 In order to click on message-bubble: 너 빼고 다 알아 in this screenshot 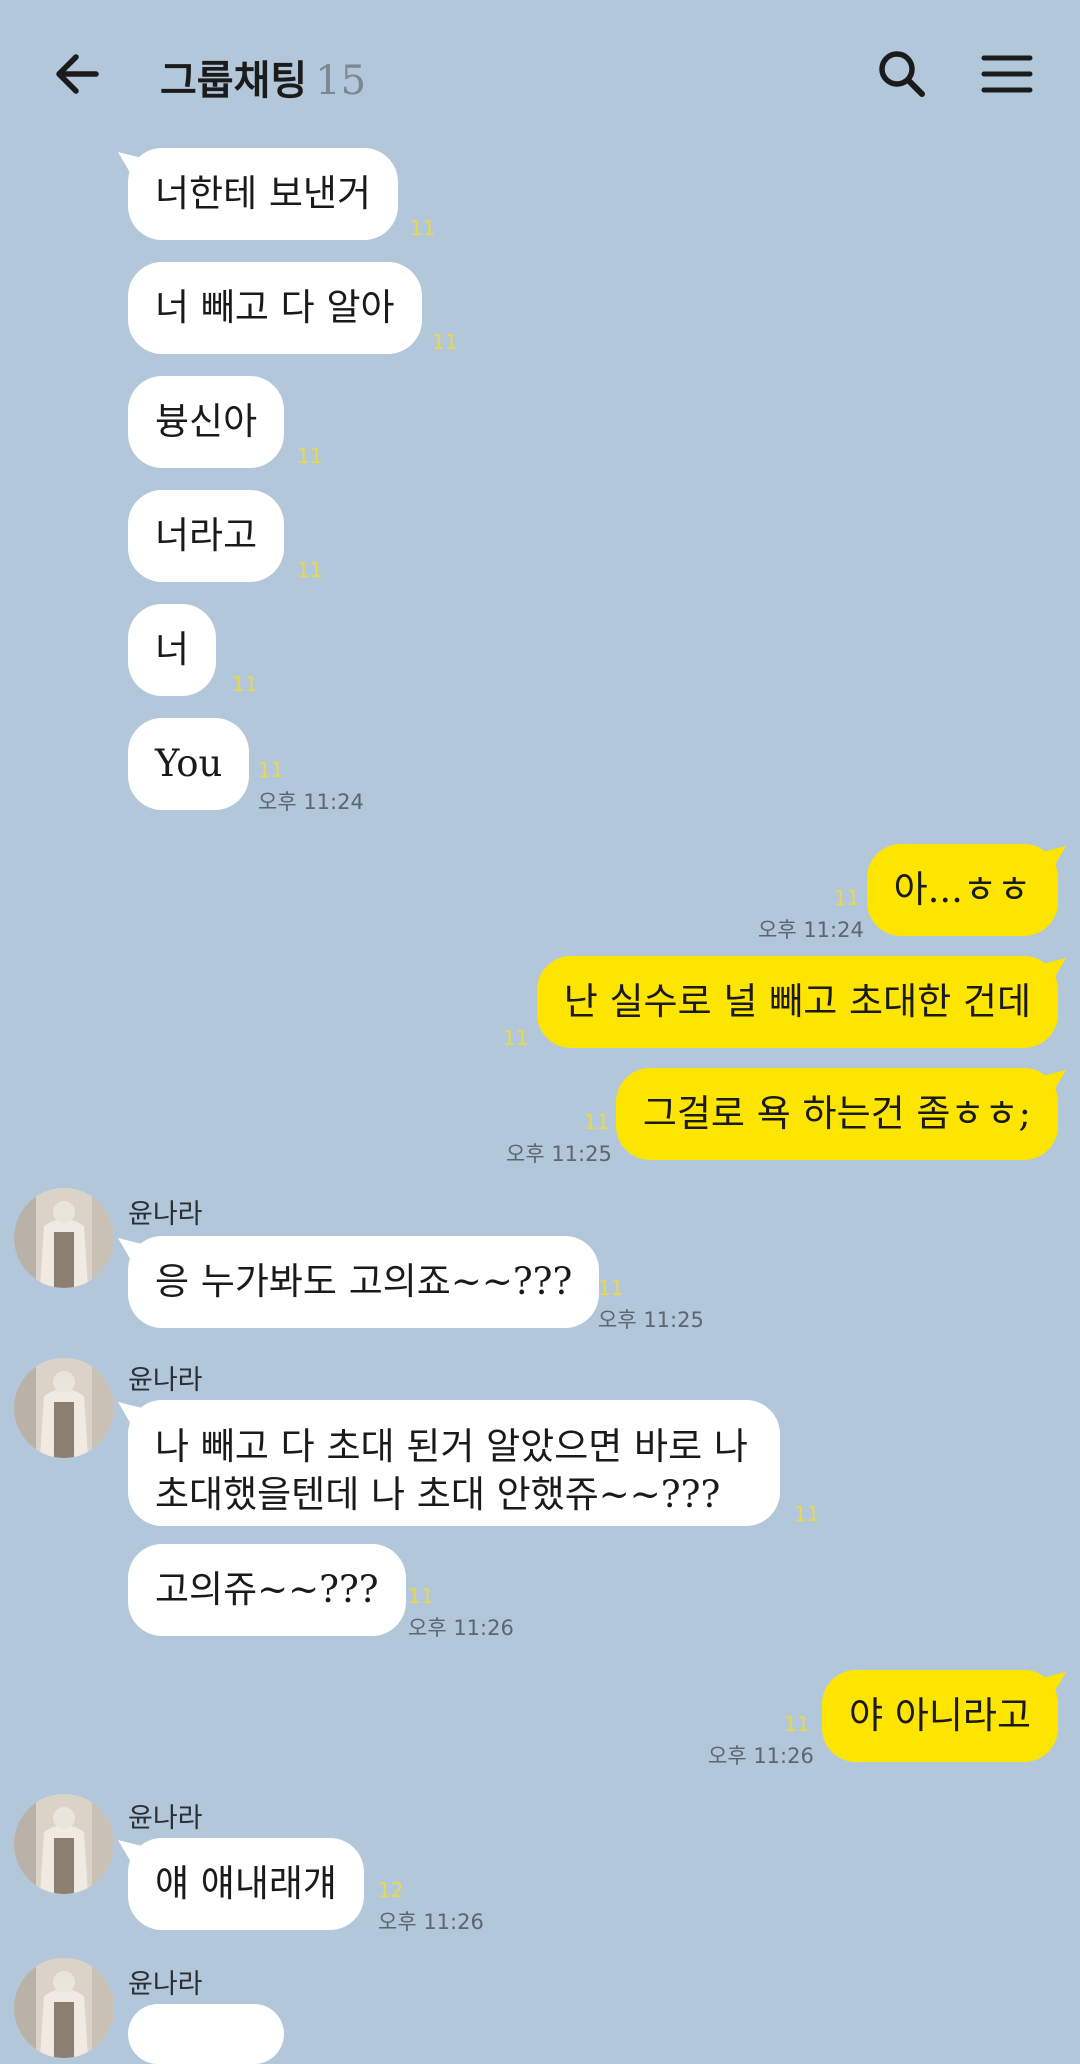, I will do `click(275, 308)`.